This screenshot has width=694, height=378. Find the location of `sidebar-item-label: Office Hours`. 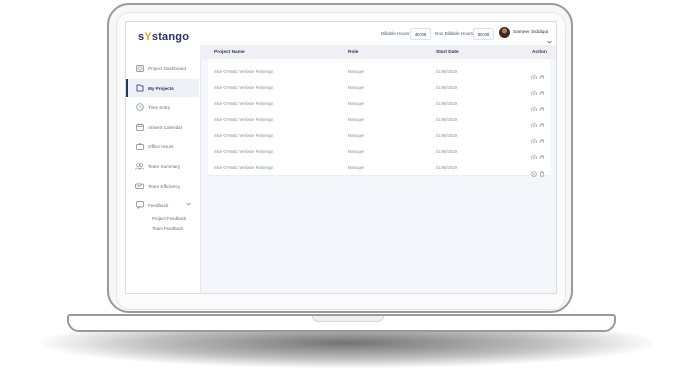

sidebar-item-label: Office Hours is located at coordinates (161, 146).